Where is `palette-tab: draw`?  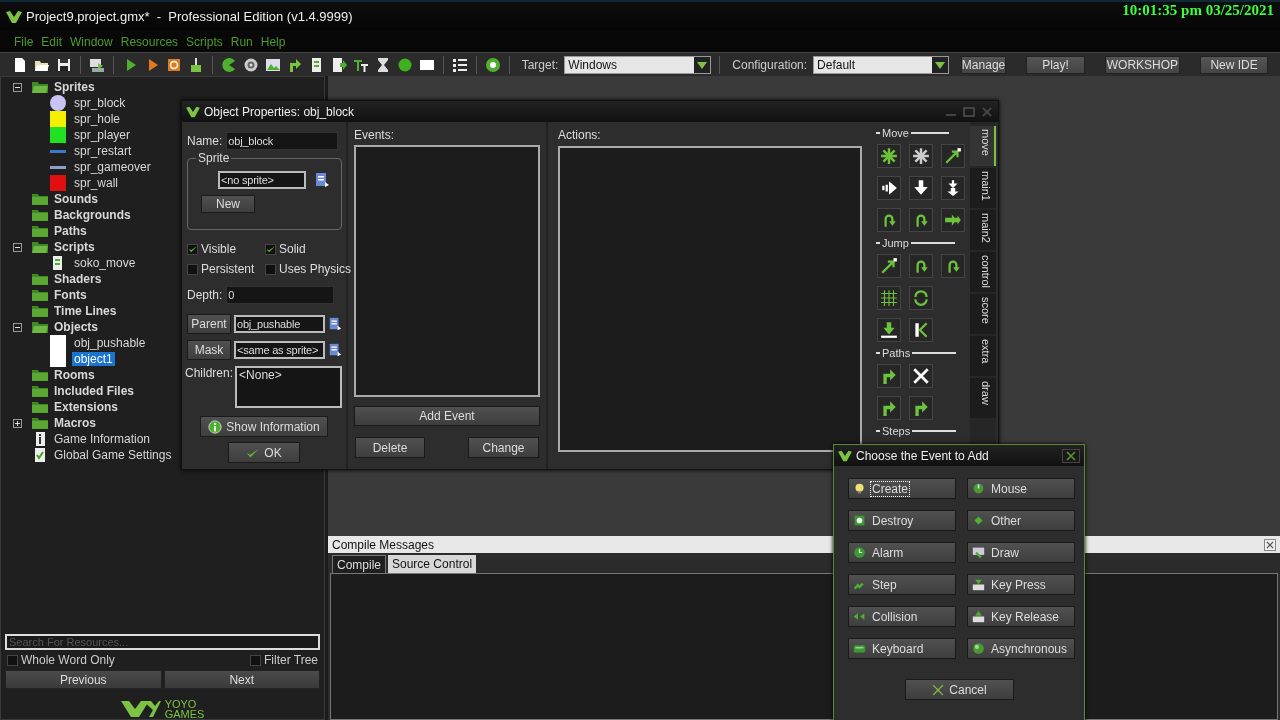
palette-tab: draw is located at coordinates (983, 398).